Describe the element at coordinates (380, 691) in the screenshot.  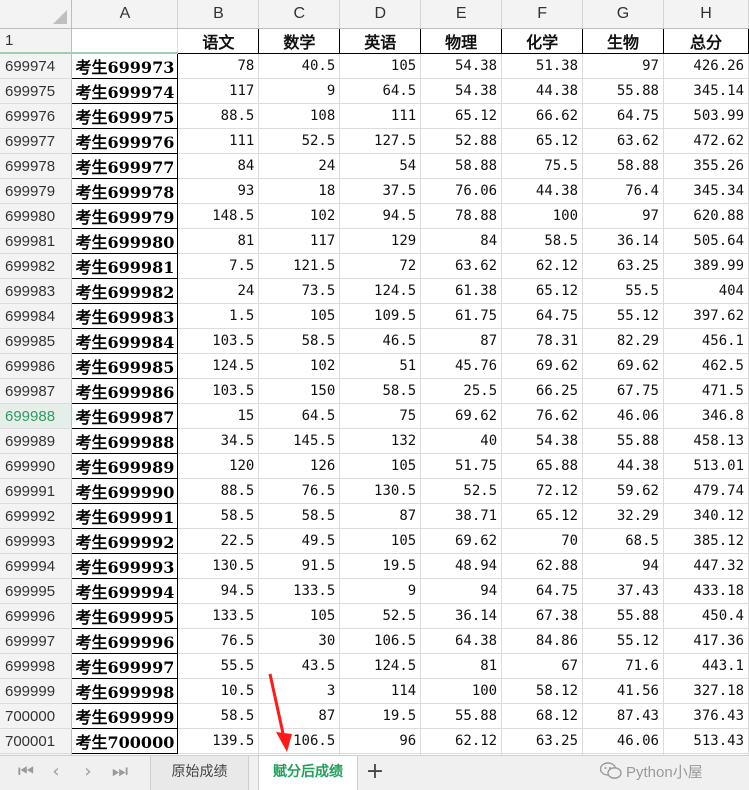
I see `score-cell: 114` at that location.